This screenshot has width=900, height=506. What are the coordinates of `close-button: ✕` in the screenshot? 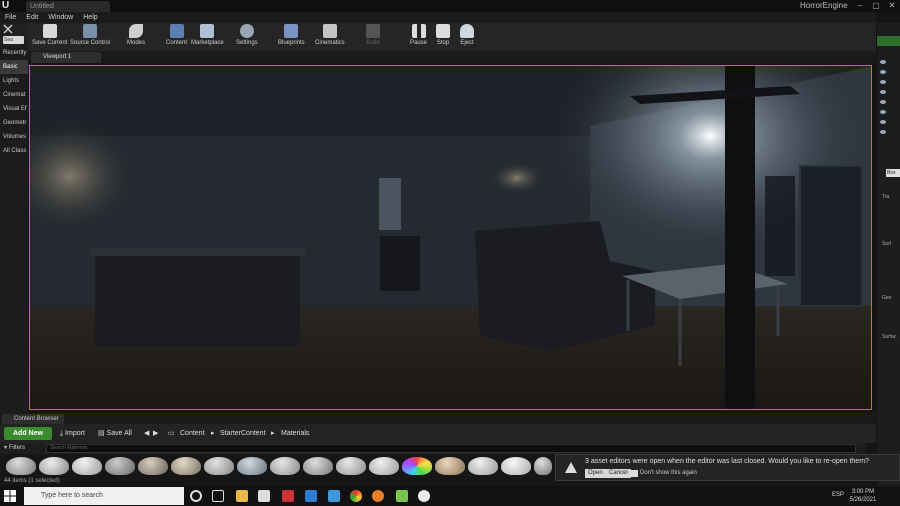 It's located at (892, 6).